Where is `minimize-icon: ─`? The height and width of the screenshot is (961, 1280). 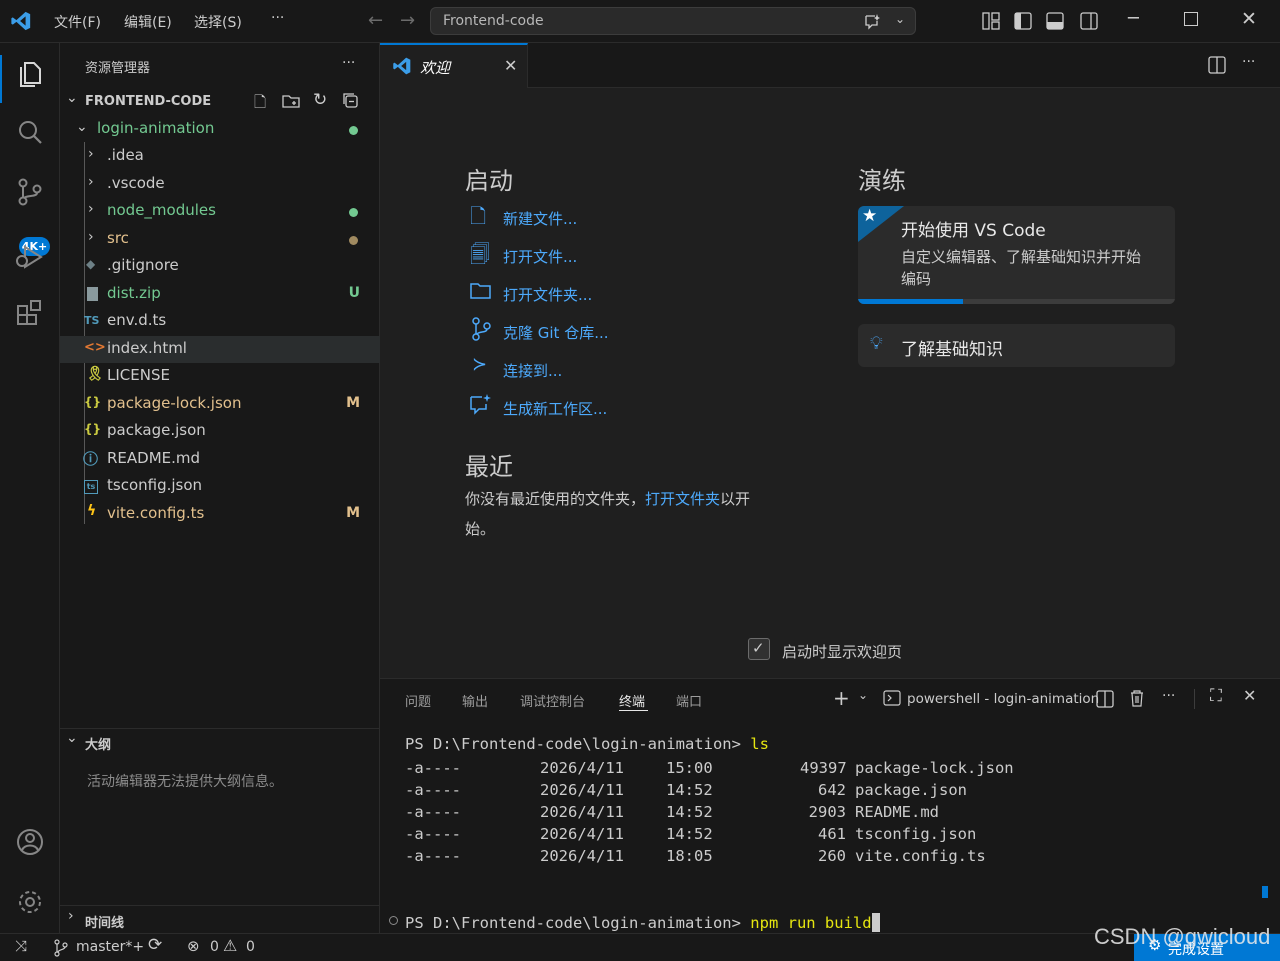 minimize-icon: ─ is located at coordinates (1133, 18).